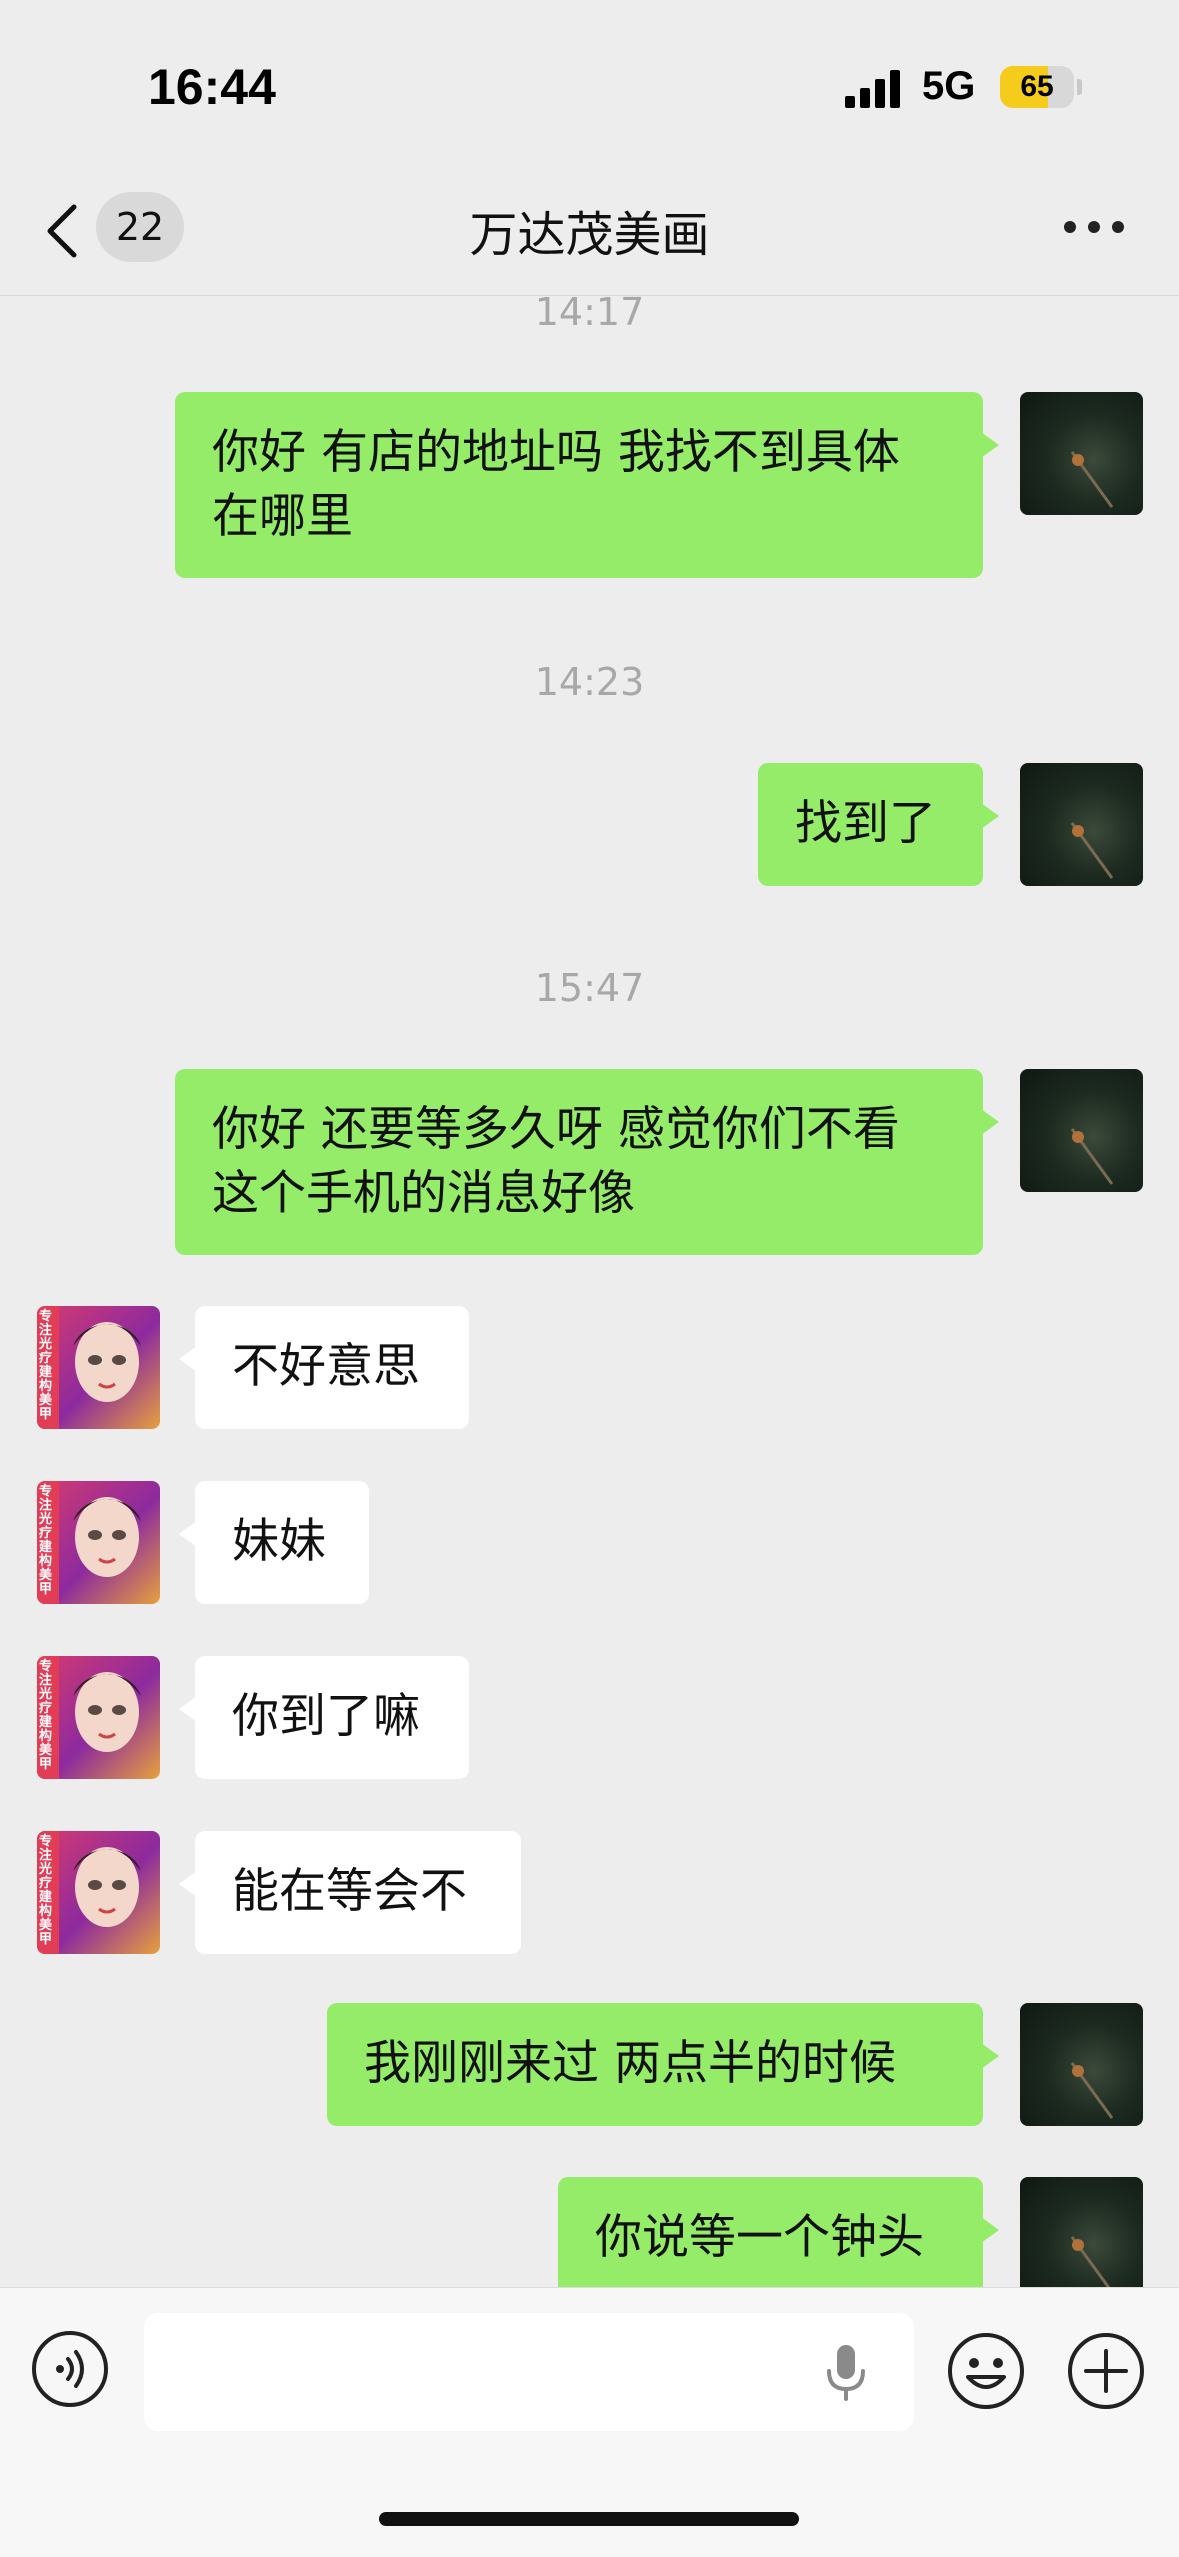 Image resolution: width=1179 pixels, height=2557 pixels. I want to click on signal-icon, so click(875, 88).